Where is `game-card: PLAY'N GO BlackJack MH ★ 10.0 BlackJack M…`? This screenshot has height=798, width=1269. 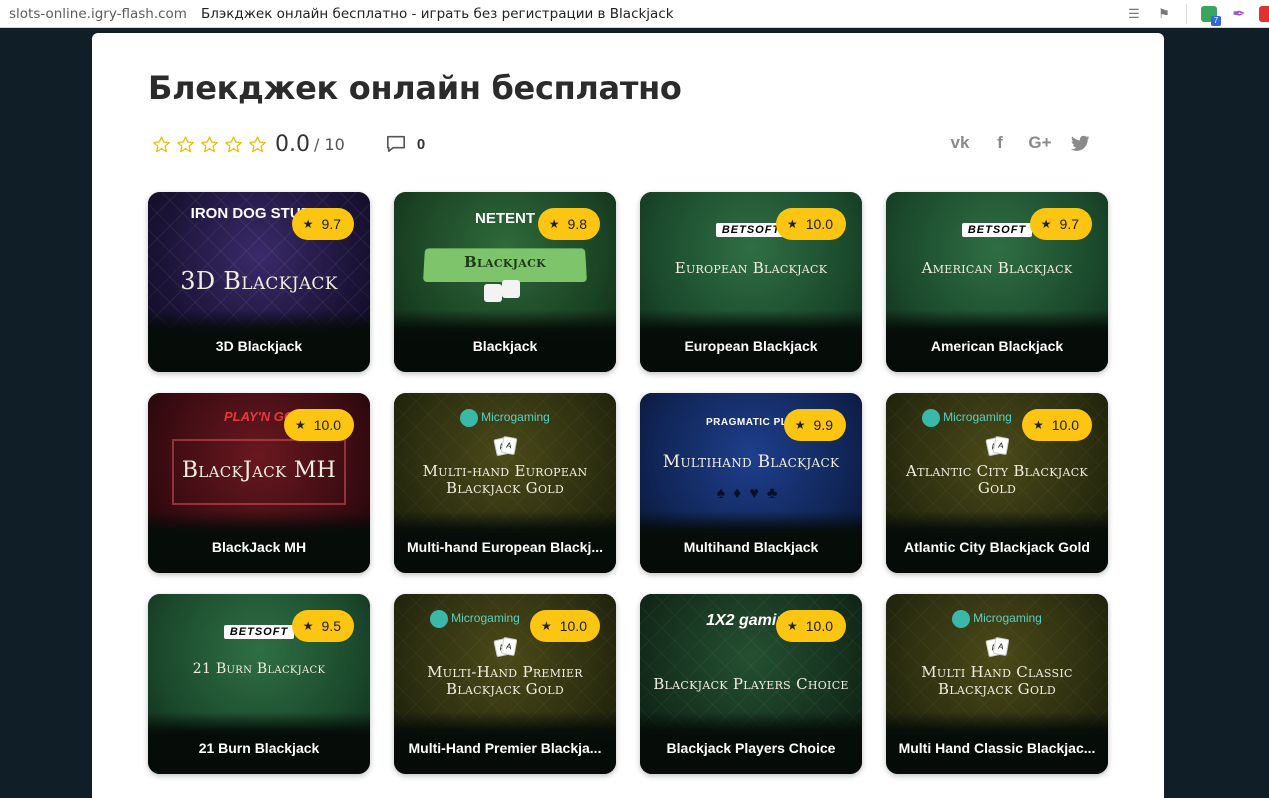 game-card: PLAY'N GO BlackJack MH ★ 10.0 BlackJack M… is located at coordinates (259, 483).